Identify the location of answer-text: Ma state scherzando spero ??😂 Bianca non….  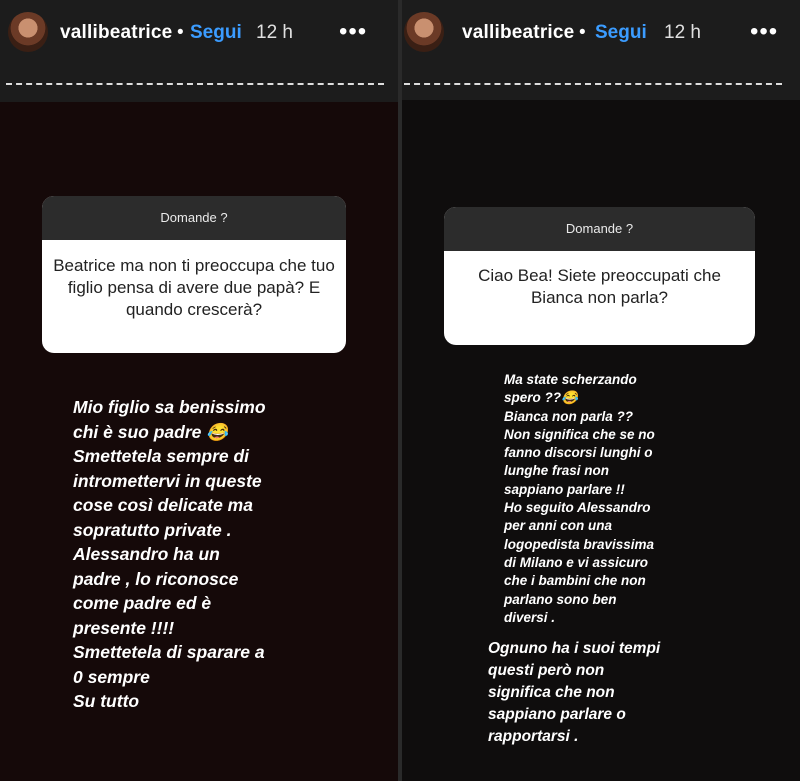
(579, 498).